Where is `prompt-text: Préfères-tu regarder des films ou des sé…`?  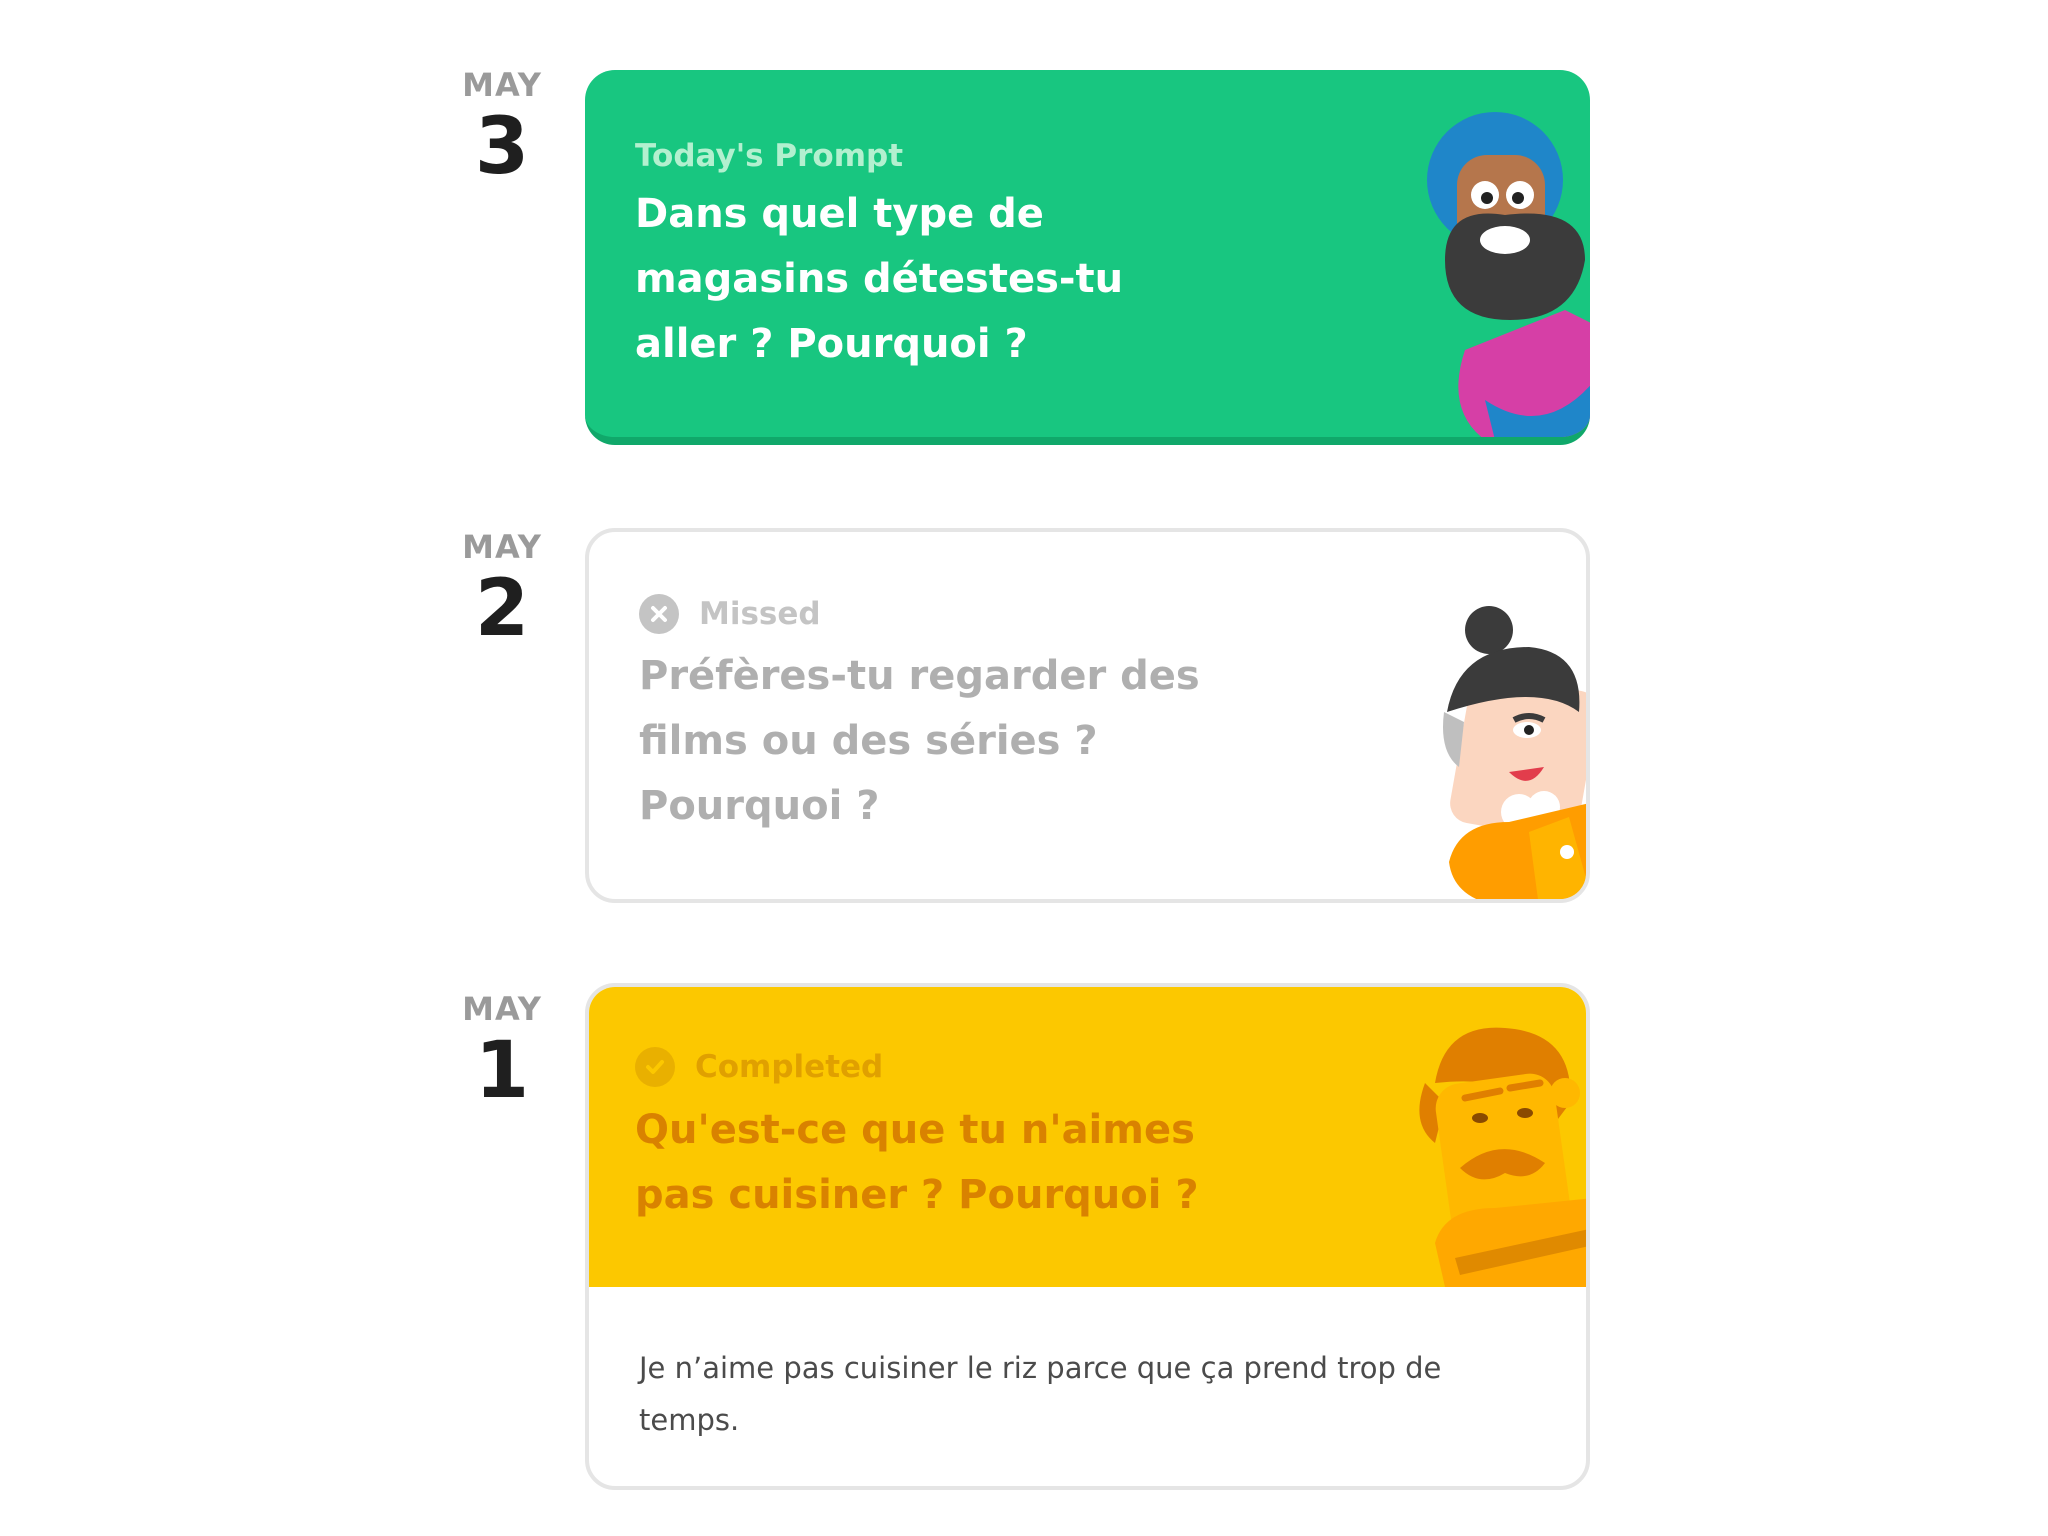 prompt-text: Préfères-tu regarder des films ou des sé… is located at coordinates (919, 741).